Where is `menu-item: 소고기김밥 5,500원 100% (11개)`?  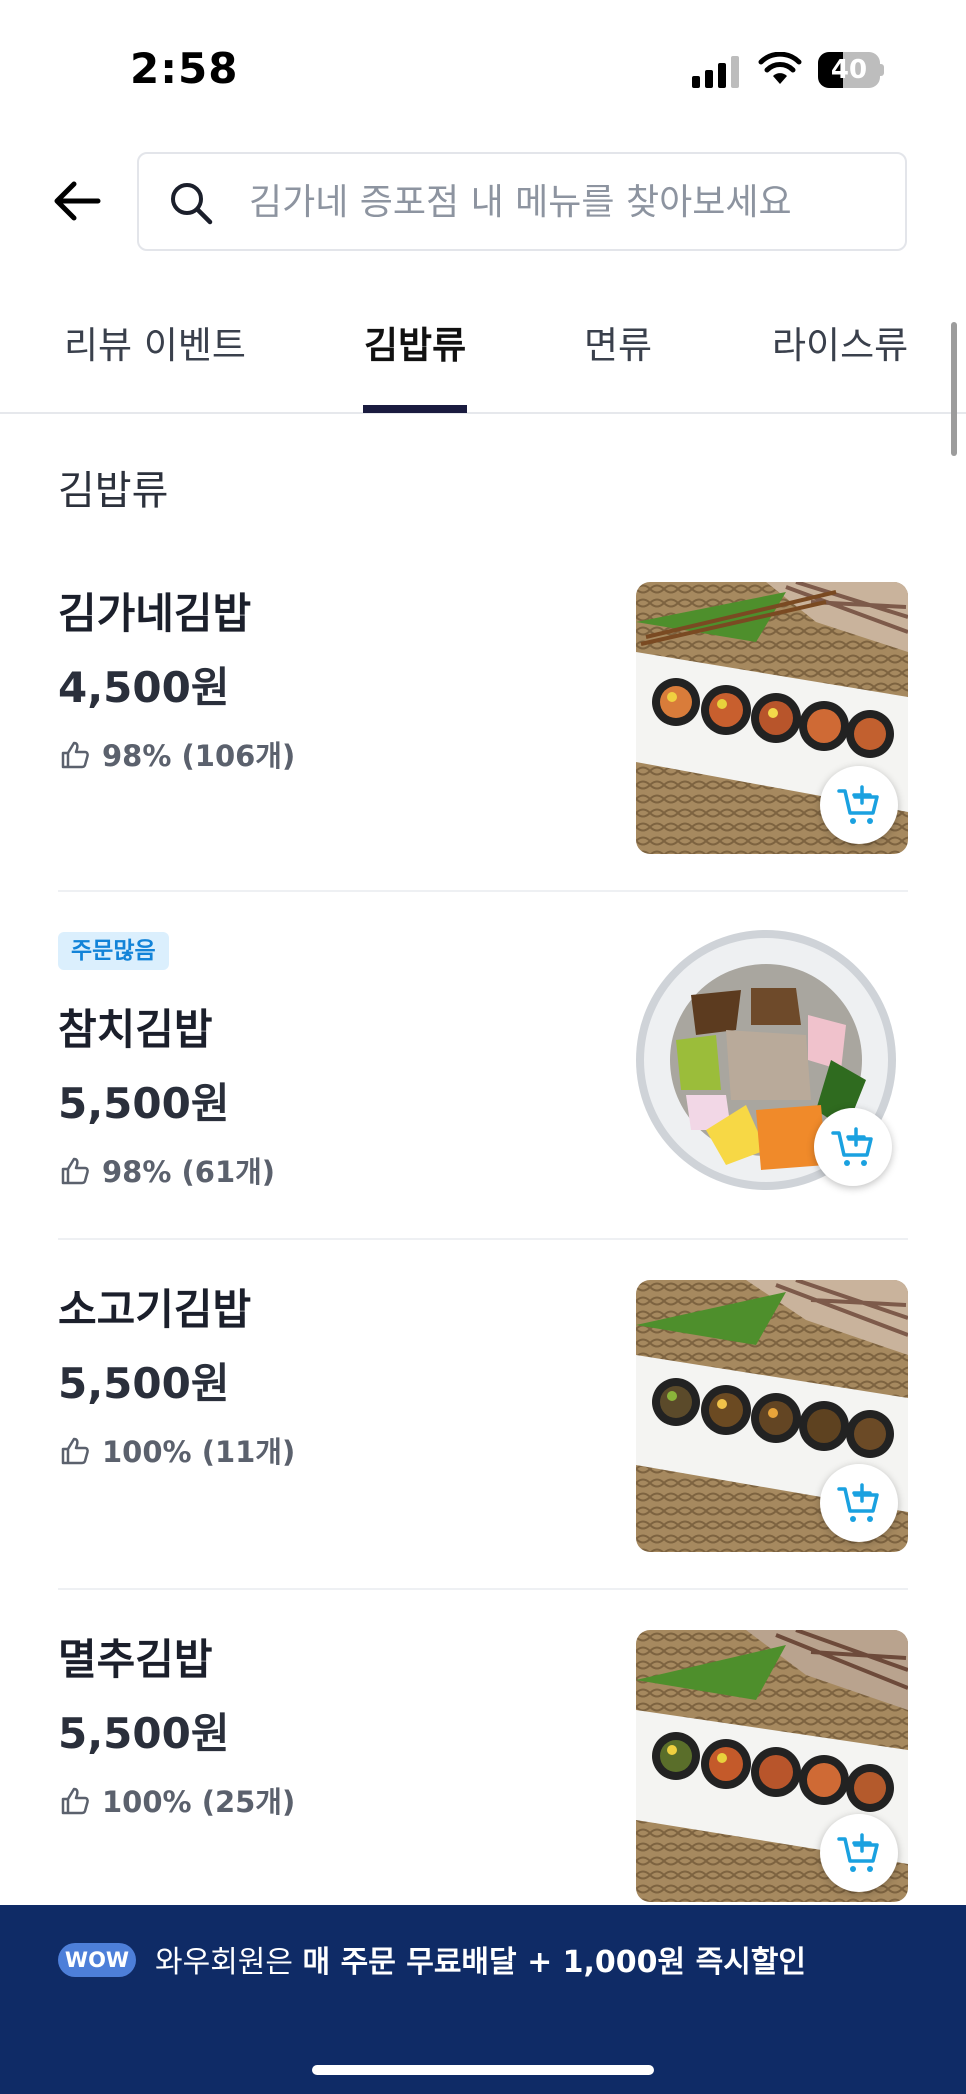 menu-item: 소고기김밥 5,500원 100% (11개) is located at coordinates (483, 1415).